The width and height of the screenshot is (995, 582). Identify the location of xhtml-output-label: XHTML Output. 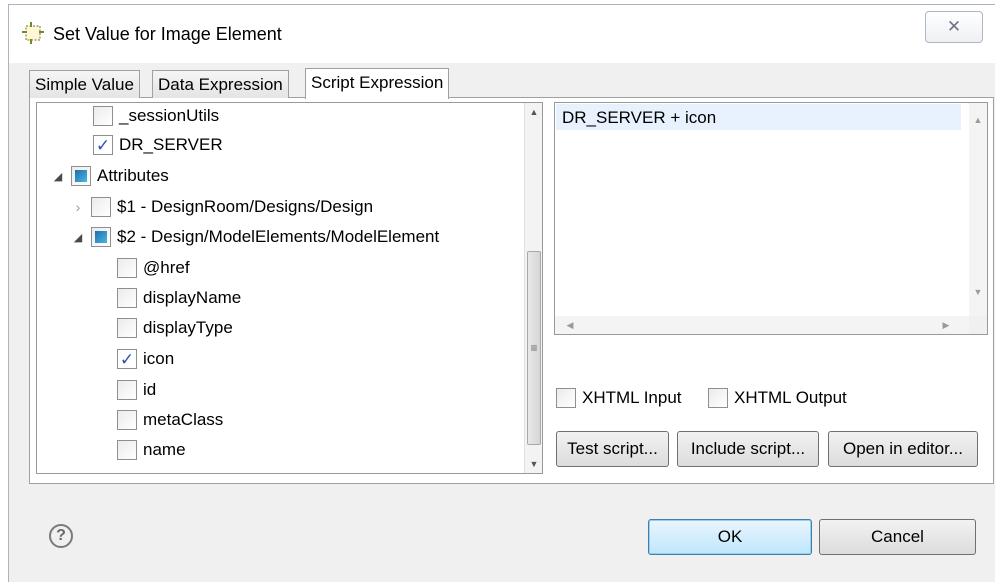
(790, 397).